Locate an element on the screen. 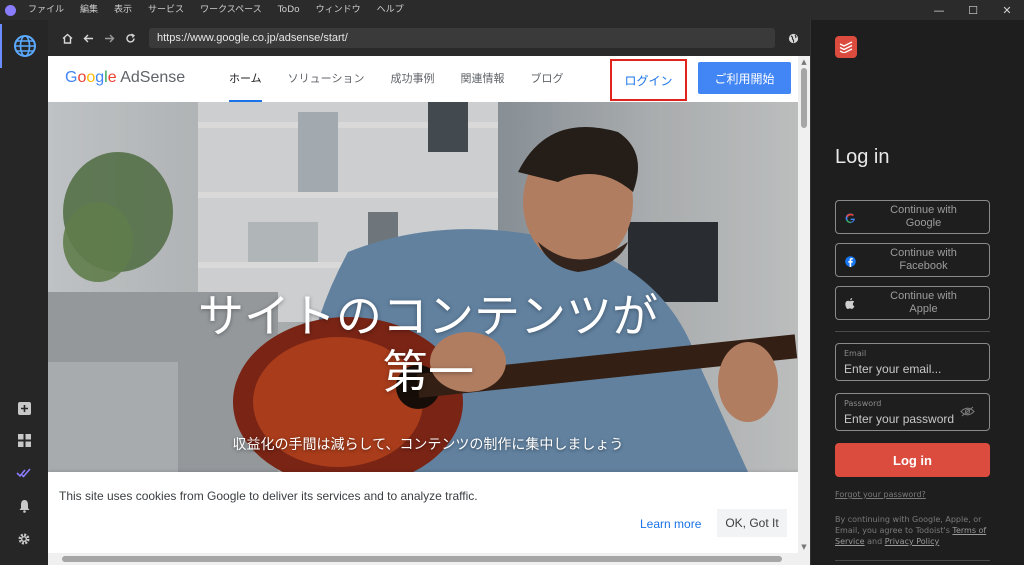 This screenshot has height=565, width=1024. grid-icon is located at coordinates (24, 440).